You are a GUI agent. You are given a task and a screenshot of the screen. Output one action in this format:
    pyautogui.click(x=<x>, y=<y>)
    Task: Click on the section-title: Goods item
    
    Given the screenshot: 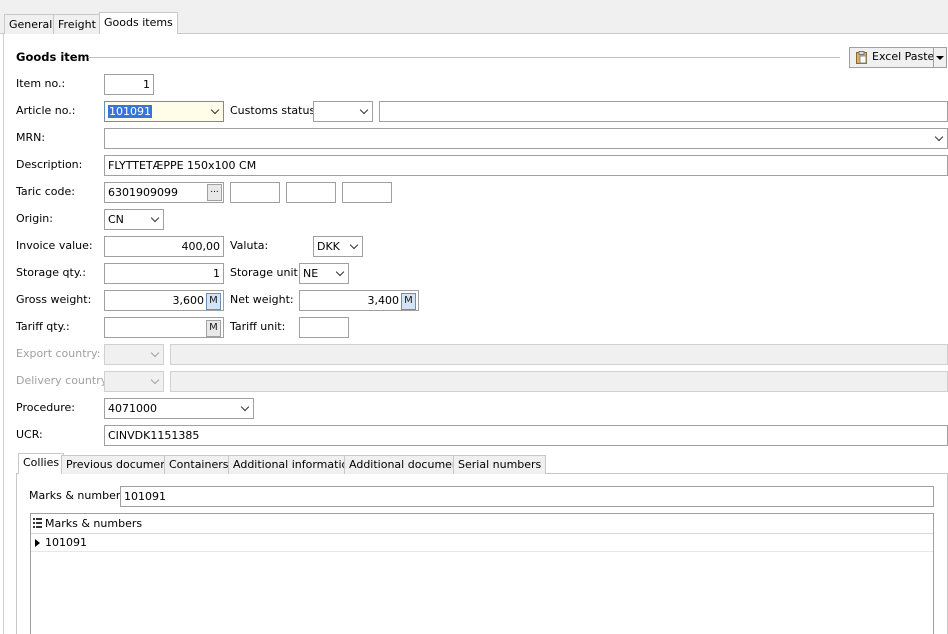 What is the action you would take?
    pyautogui.click(x=53, y=57)
    